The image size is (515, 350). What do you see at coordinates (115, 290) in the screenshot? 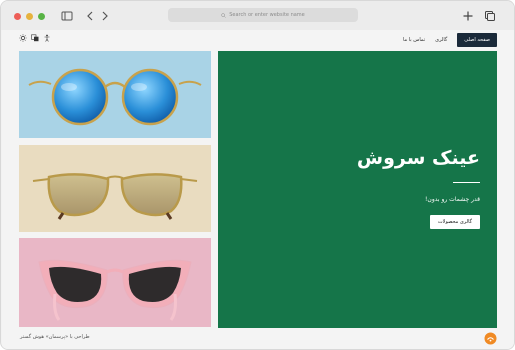
I see `cateye-sunglasses-image` at bounding box center [115, 290].